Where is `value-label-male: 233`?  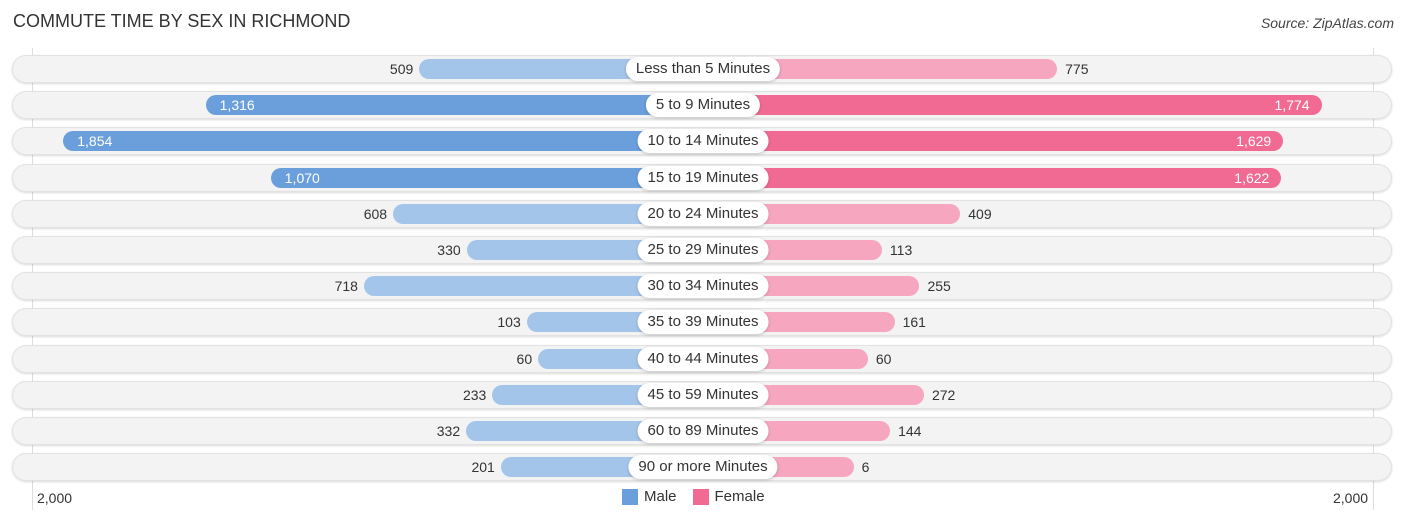 value-label-male: 233 is located at coordinates (474, 395).